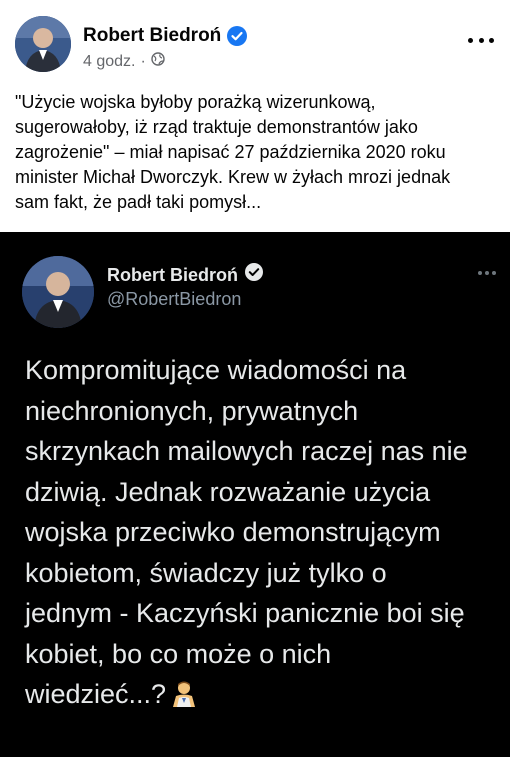 The height and width of the screenshot is (766, 510). Describe the element at coordinates (152, 36) in the screenshot. I see `author-name: Robert Biedroń` at that location.